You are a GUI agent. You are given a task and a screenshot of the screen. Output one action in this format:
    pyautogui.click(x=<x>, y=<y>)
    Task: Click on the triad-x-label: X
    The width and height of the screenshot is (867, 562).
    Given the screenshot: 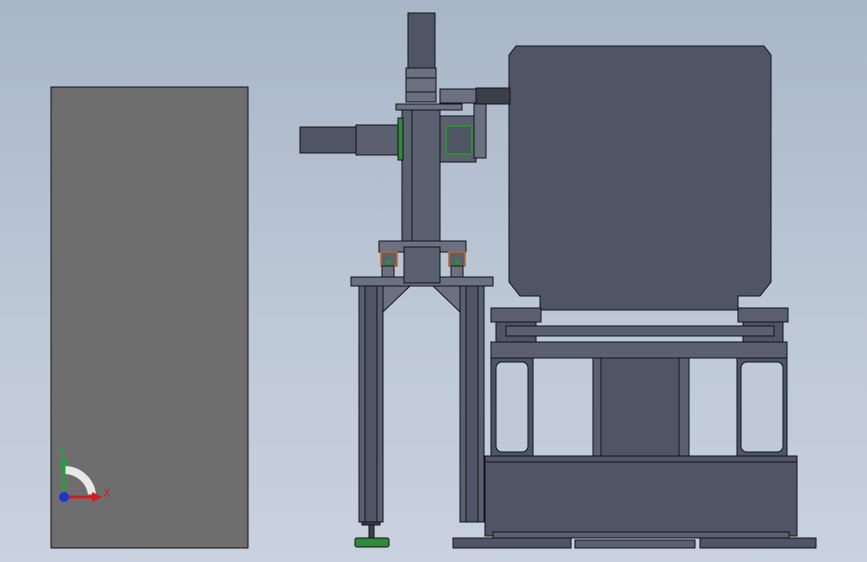 What is the action you would take?
    pyautogui.click(x=107, y=493)
    